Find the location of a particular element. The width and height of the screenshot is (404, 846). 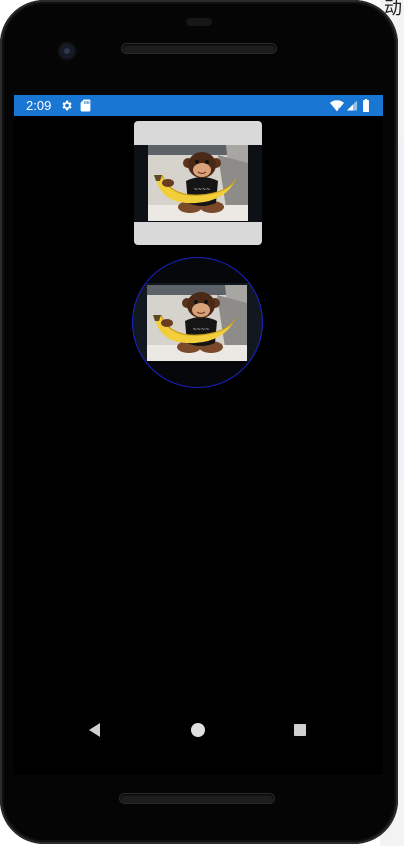

wifi-icon: x is located at coordinates (337, 105).